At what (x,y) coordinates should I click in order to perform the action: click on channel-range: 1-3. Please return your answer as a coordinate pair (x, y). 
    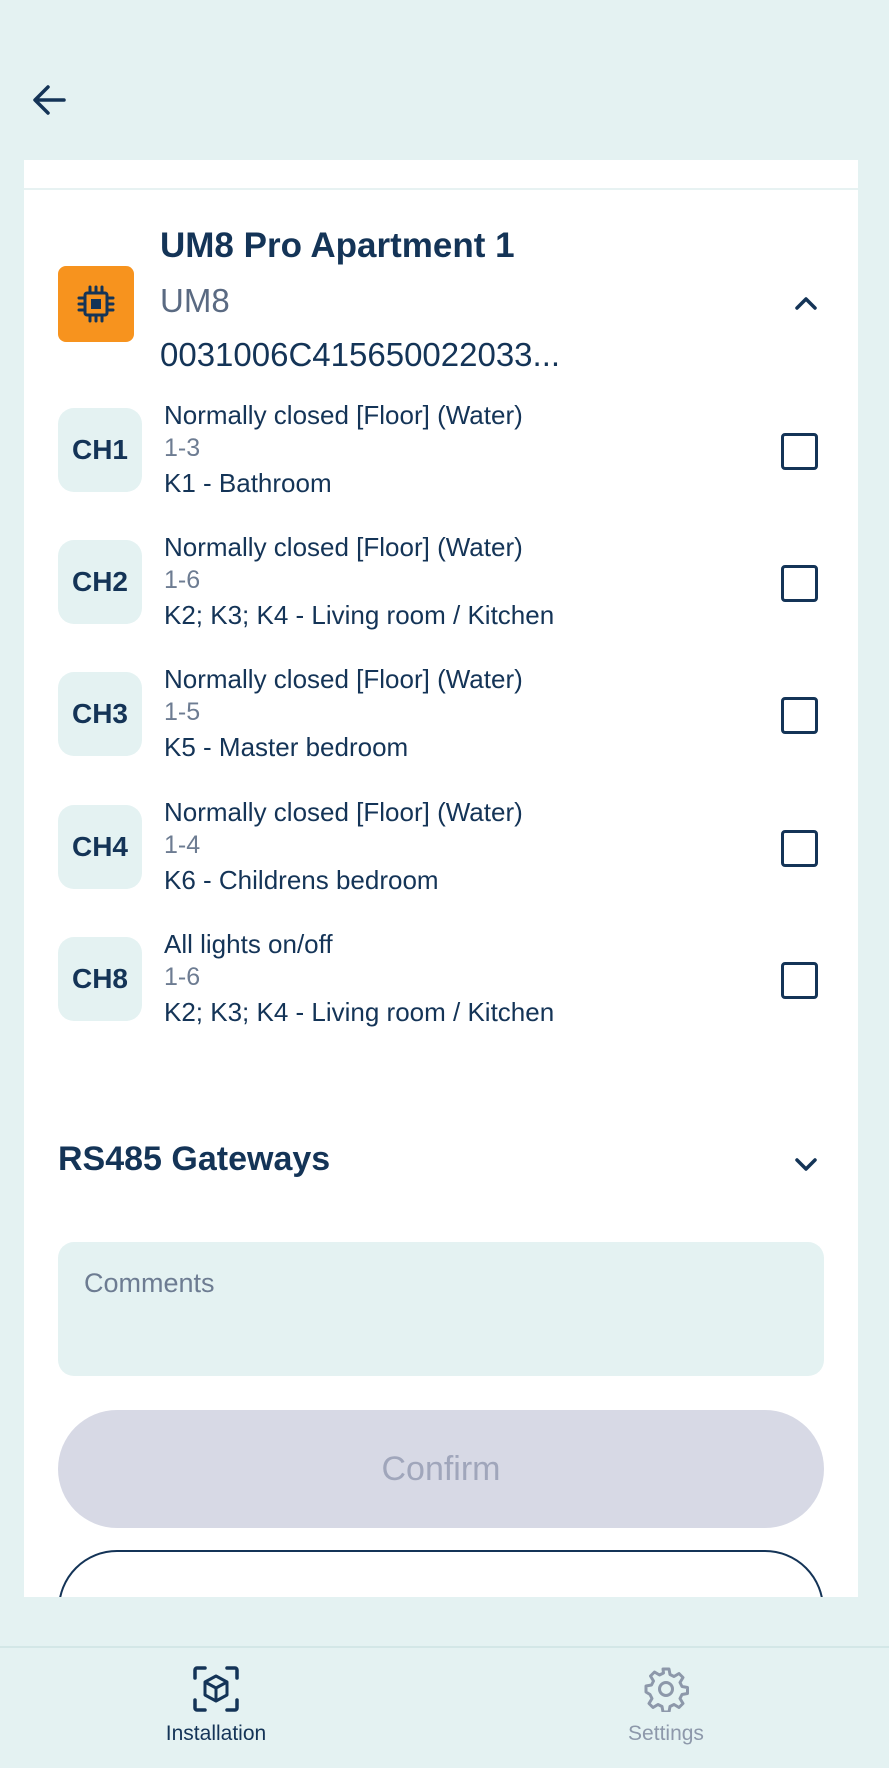
    Looking at the image, I should click on (182, 448).